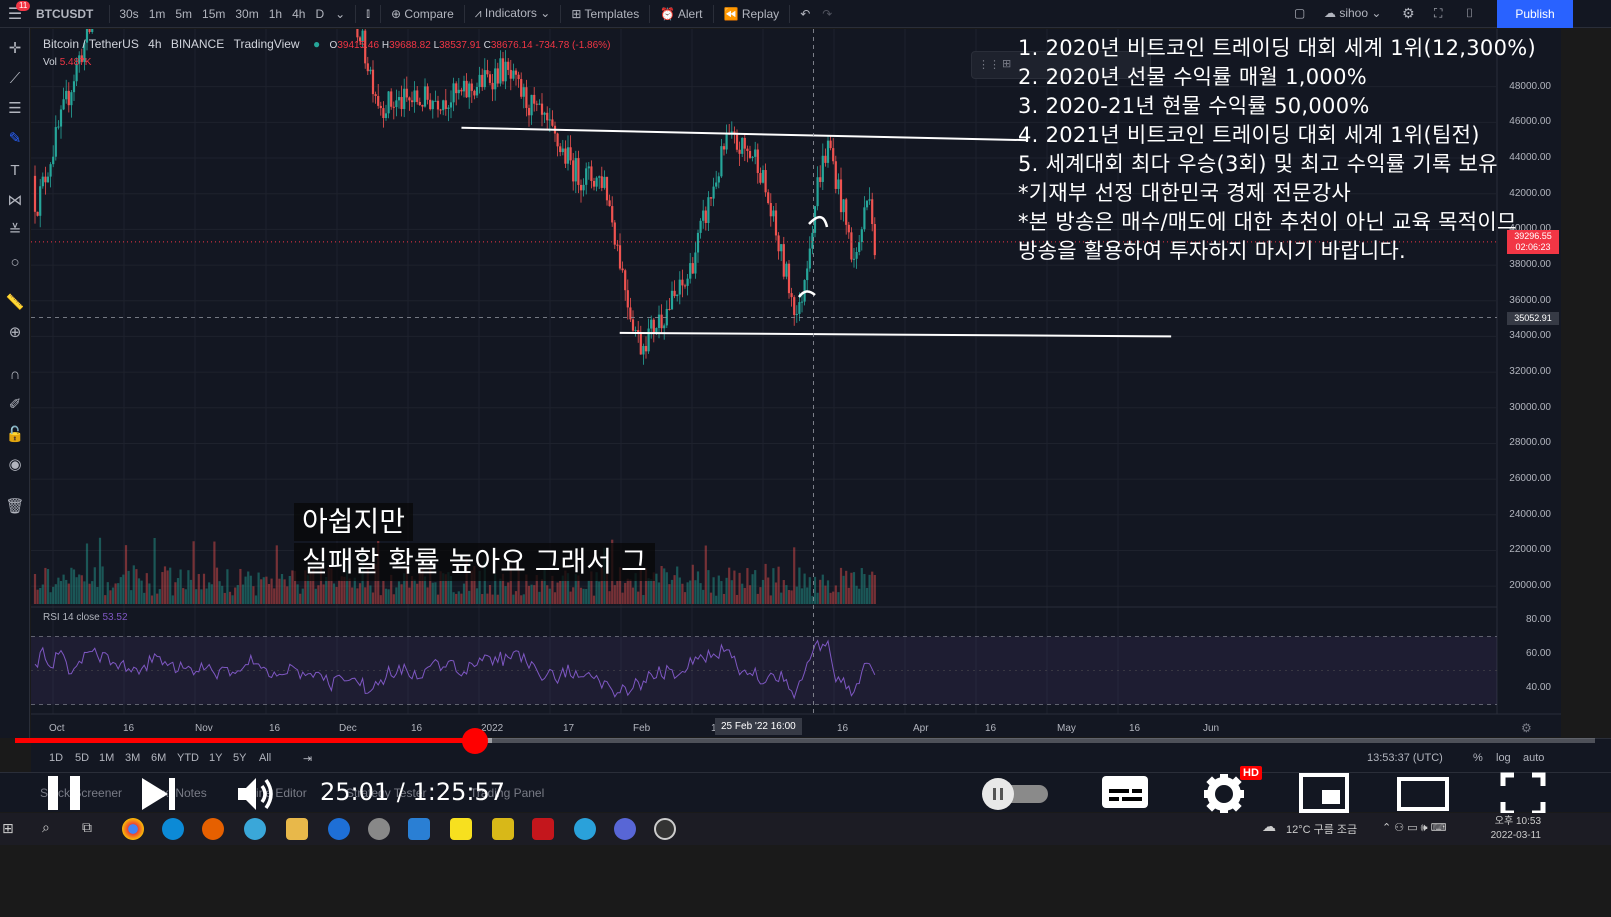 This screenshot has width=1611, height=917. Describe the element at coordinates (1006, 63) in the screenshot. I see `template-icon: ⊞` at that location.